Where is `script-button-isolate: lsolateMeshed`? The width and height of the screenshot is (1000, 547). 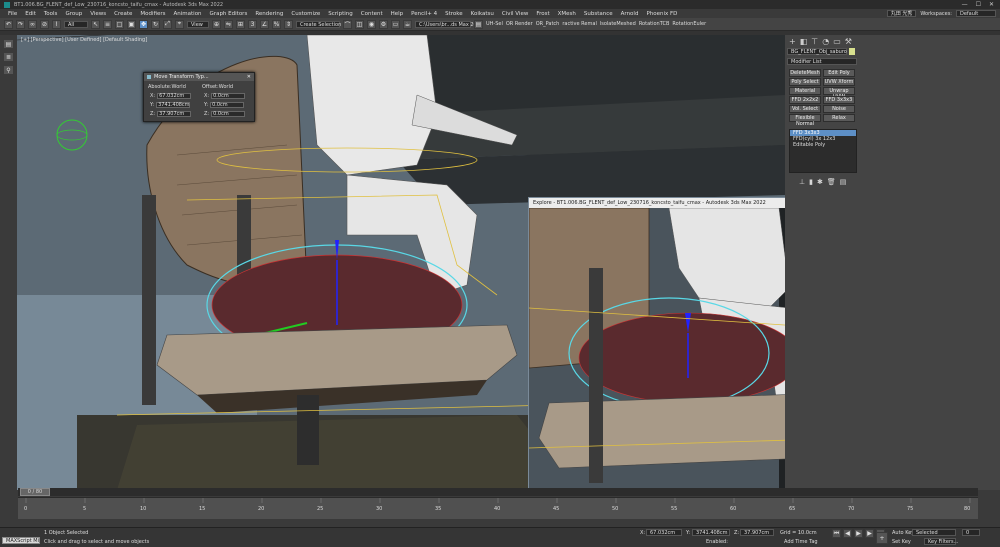
script-button-isolate: lsolateMeshed is located at coordinates (618, 24).